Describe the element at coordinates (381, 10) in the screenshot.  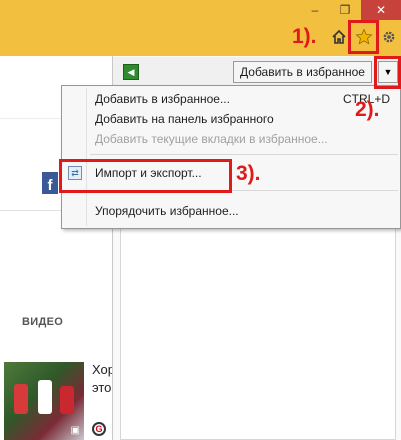
I see `close-button: ✕` at that location.